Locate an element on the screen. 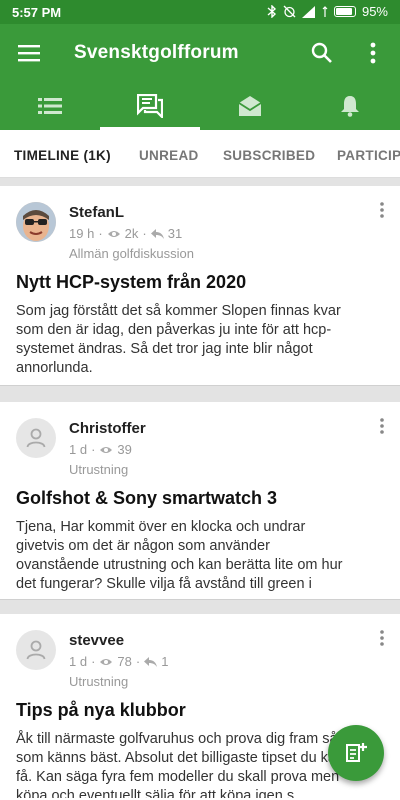  section-tabs is located at coordinates (200, 106).